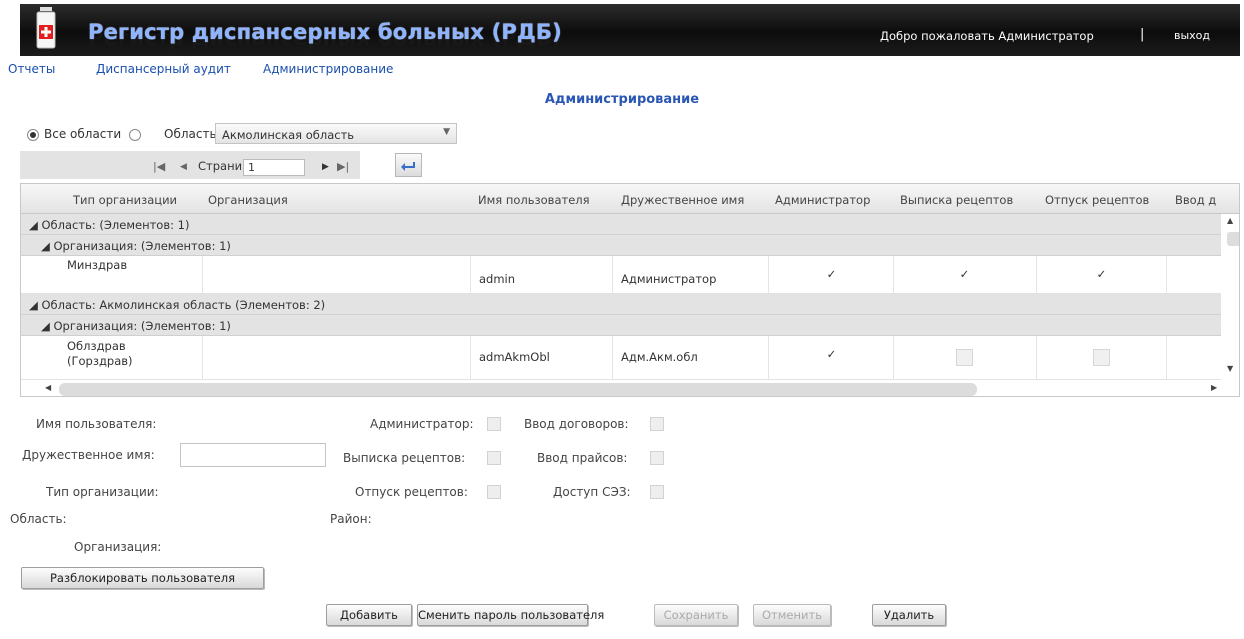  What do you see at coordinates (142, 578) in the screenshot?
I see `unlock-user-button: Разблокировать пользователя` at bounding box center [142, 578].